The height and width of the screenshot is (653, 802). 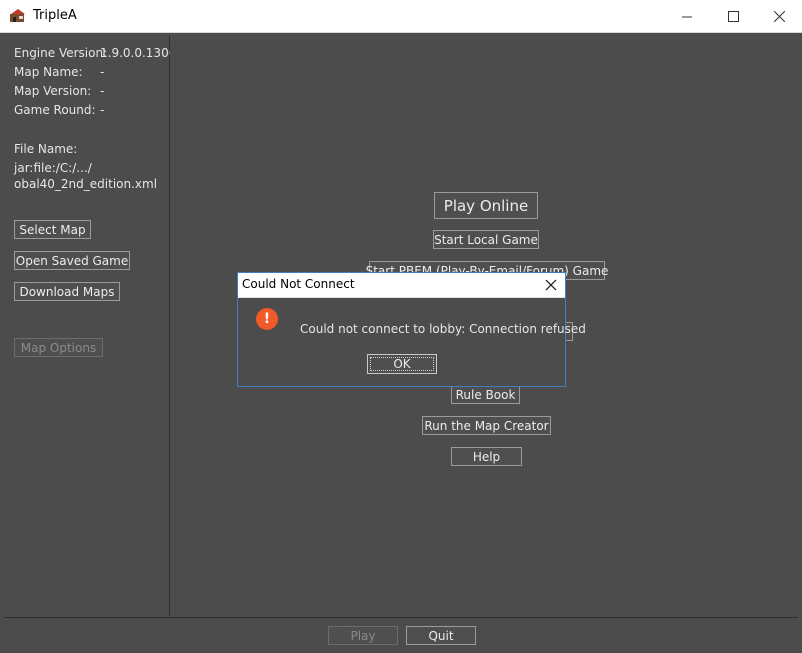 I want to click on close-icon, so click(x=779, y=16).